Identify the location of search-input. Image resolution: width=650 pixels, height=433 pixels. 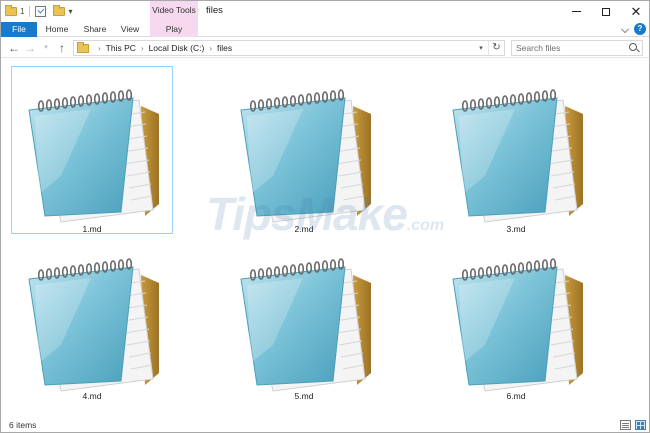
(568, 48).